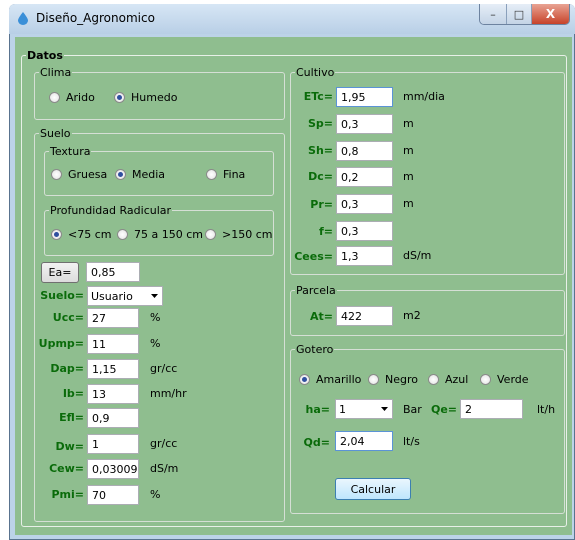 The width and height of the screenshot is (575, 540). I want to click on radio-verde: Verde, so click(504, 379).